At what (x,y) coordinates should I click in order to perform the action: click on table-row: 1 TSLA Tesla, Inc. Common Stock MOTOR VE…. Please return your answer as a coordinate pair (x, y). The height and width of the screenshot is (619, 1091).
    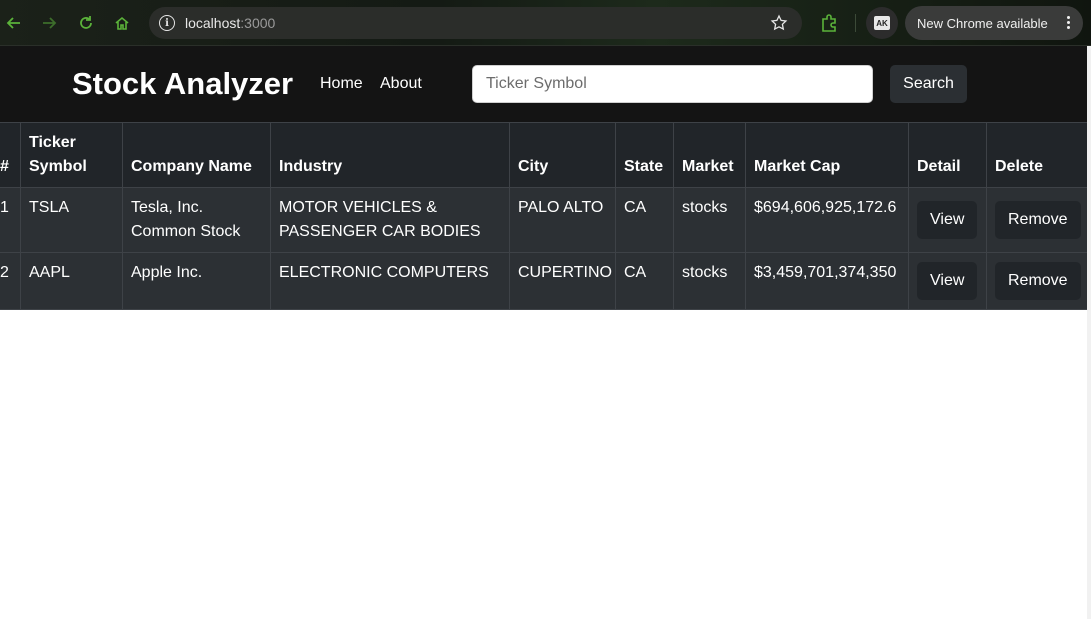
    Looking at the image, I should click on (544, 220).